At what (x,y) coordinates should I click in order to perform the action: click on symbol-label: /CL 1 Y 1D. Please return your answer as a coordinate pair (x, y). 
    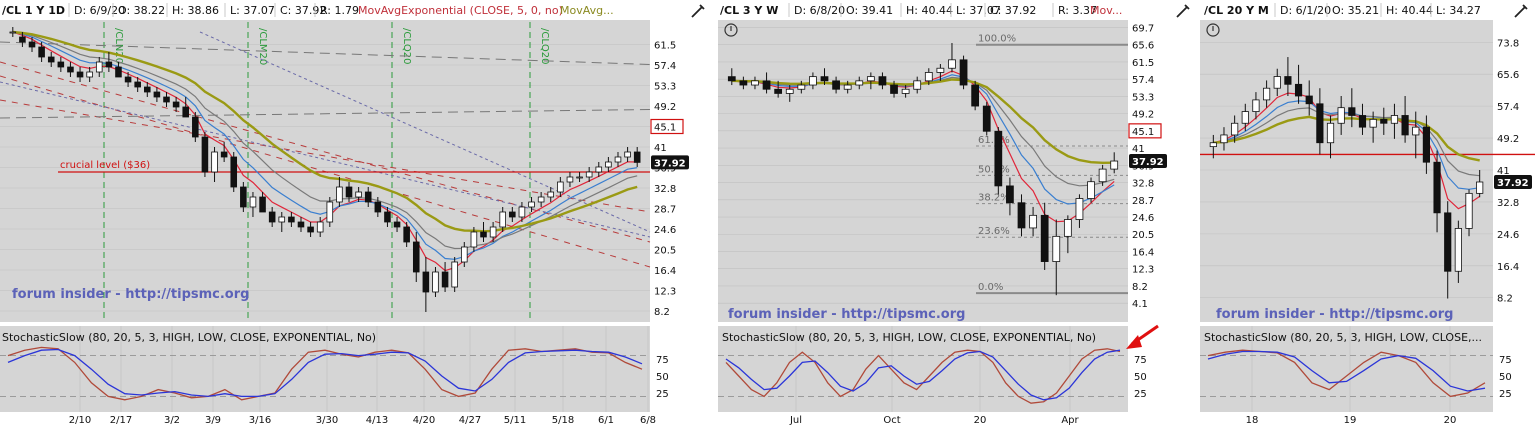
    Looking at the image, I should click on (33, 10).